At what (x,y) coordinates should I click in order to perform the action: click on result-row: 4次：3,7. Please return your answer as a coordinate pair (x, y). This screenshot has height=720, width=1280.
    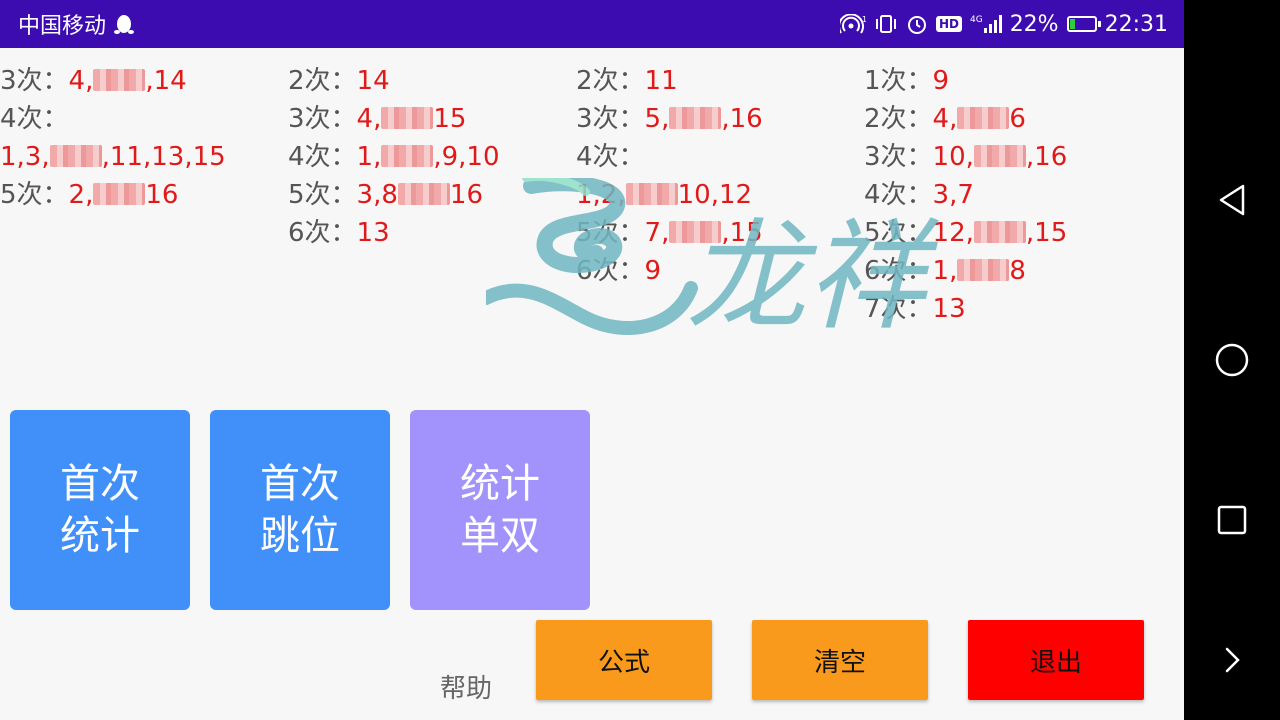
    Looking at the image, I should click on (1004, 195).